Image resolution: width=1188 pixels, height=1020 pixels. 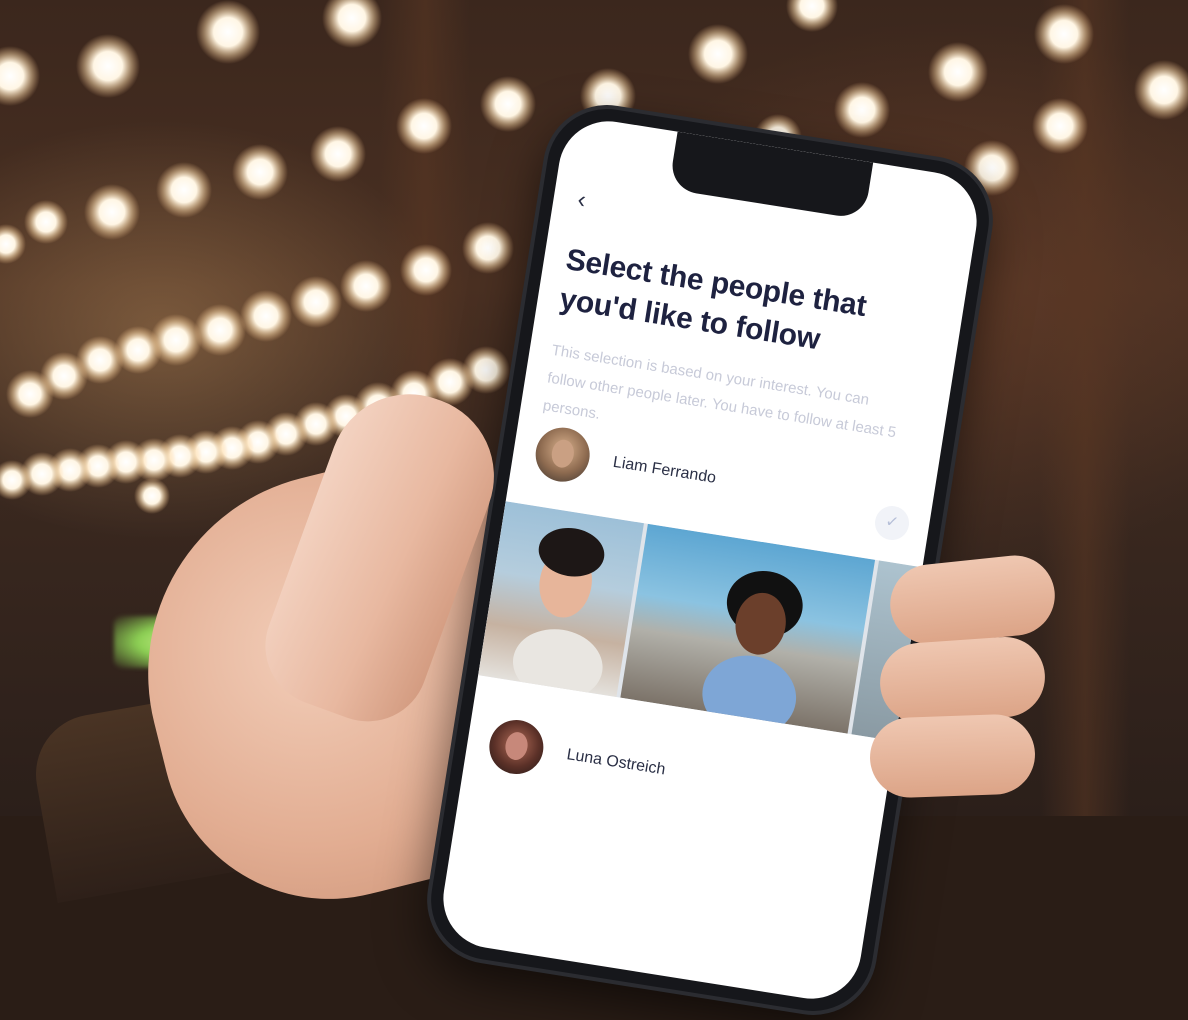 I want to click on chevron-left-icon: ‹, so click(x=591, y=201).